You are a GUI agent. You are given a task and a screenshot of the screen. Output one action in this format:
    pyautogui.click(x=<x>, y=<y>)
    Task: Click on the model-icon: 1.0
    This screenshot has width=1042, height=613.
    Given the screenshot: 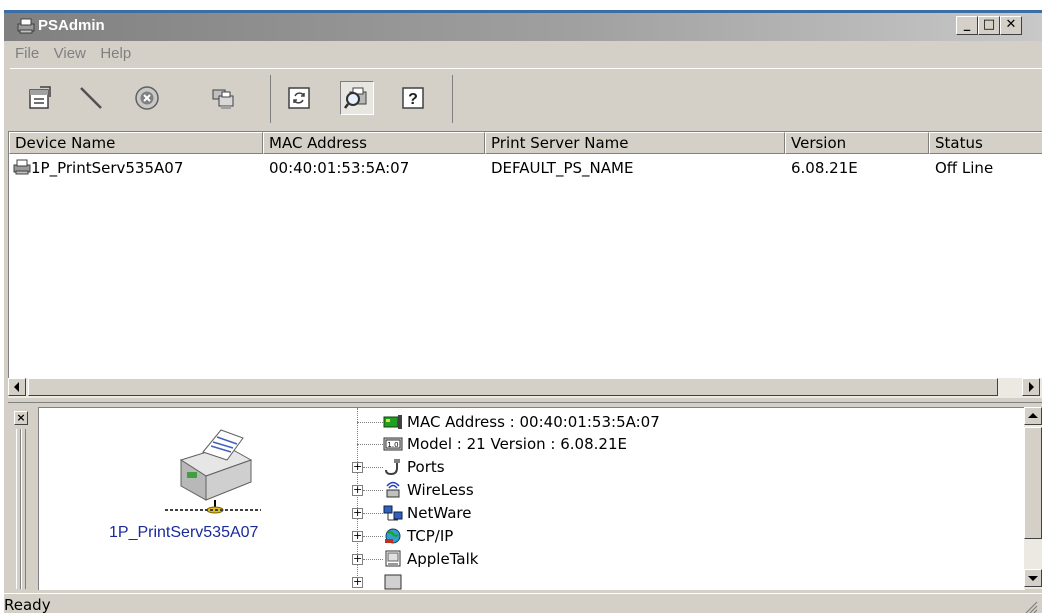 What is the action you would take?
    pyautogui.click(x=393, y=444)
    